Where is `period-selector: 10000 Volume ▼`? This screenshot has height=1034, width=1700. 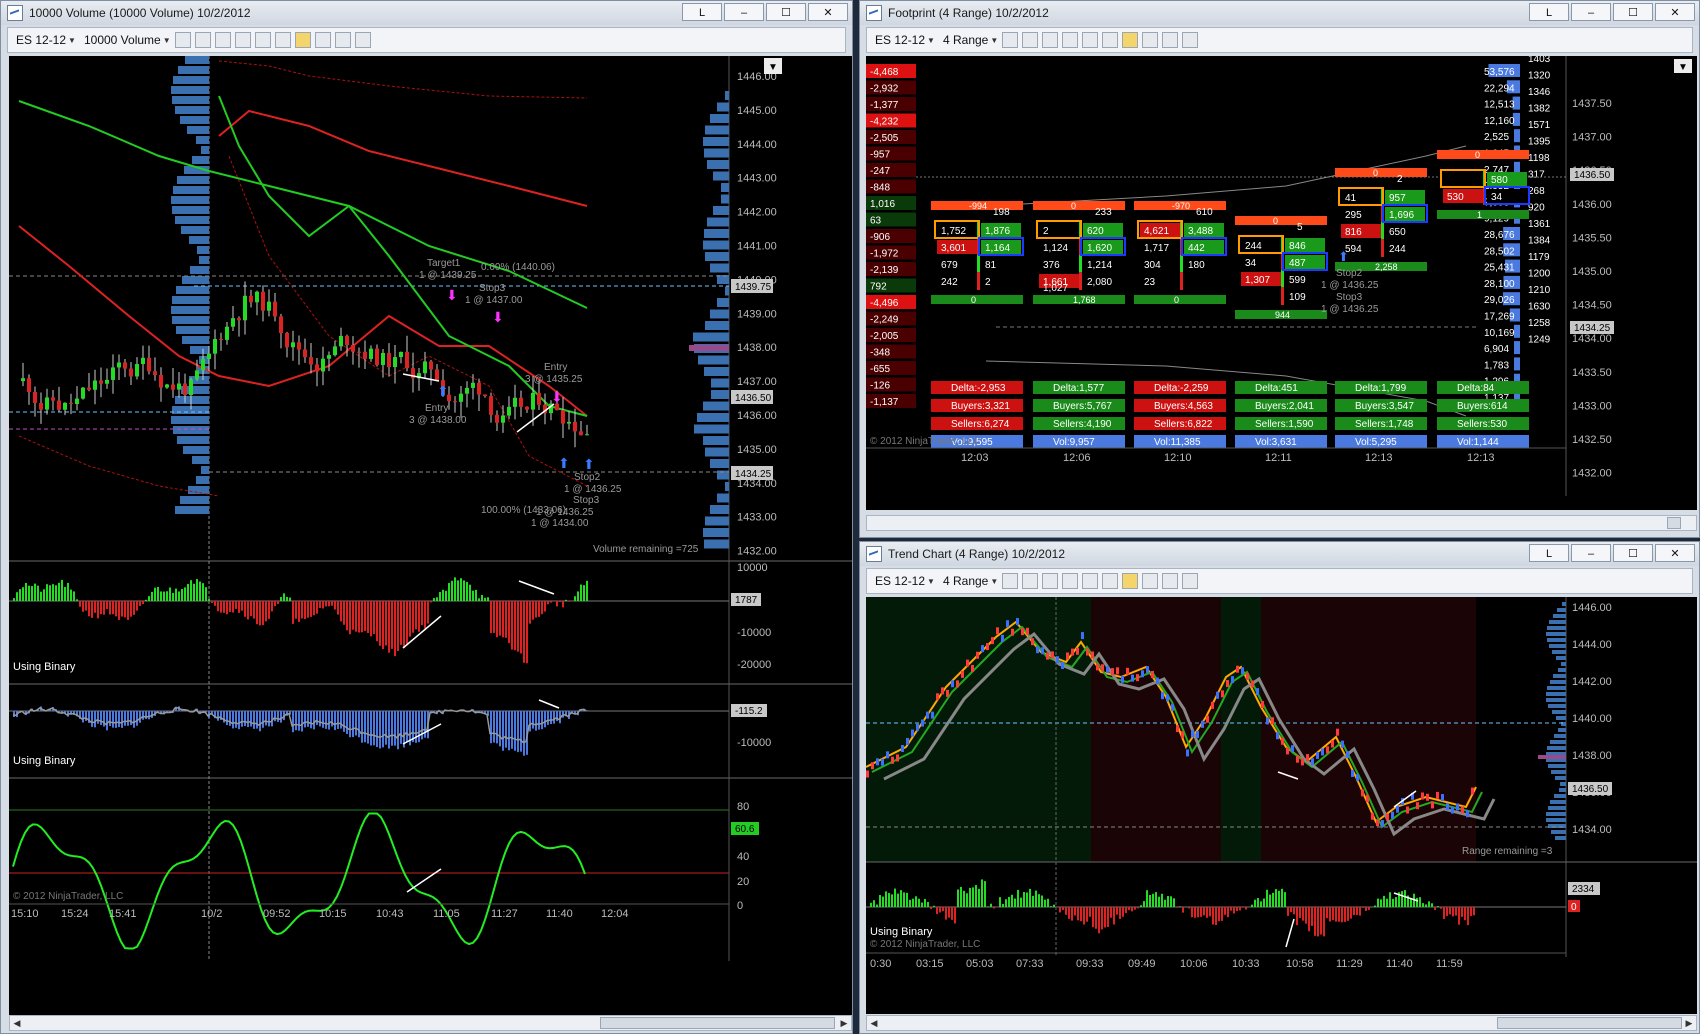
period-selector: 10000 Volume ▼ is located at coordinates (127, 40).